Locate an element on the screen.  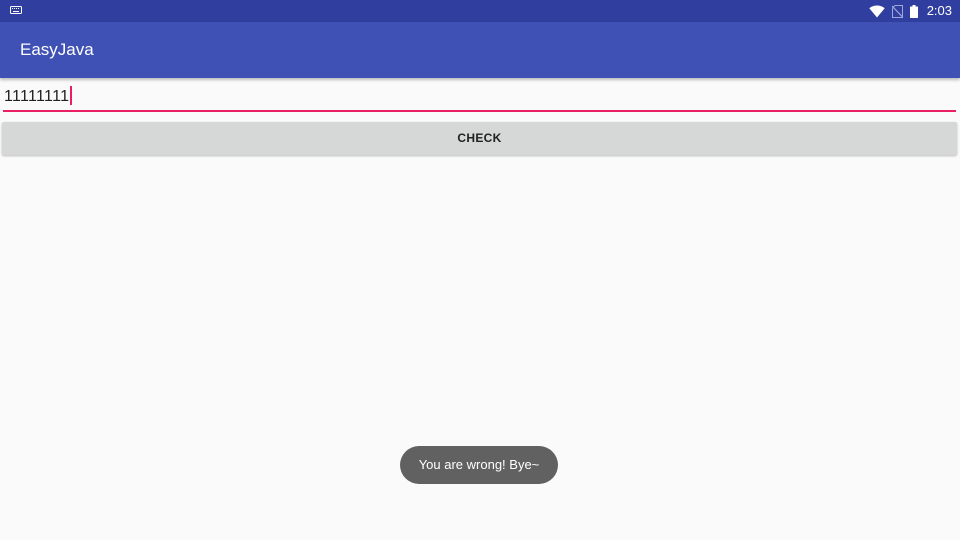
check-button: CHECK is located at coordinates (479, 138).